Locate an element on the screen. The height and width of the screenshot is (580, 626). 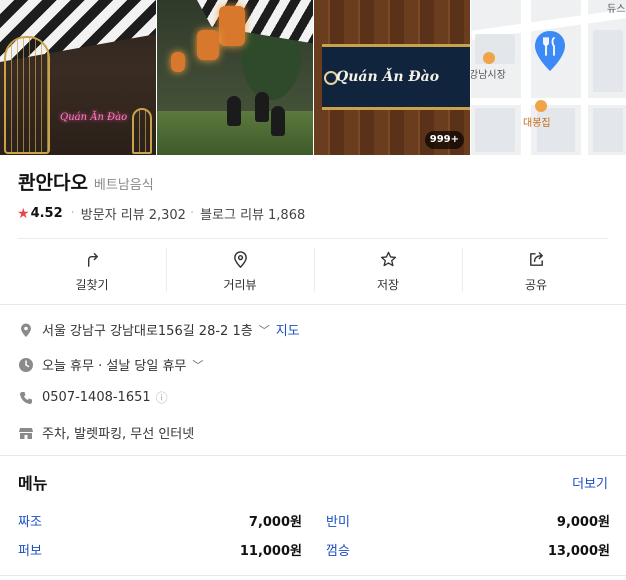
map-label: 듀스 is located at coordinates (616, 9).